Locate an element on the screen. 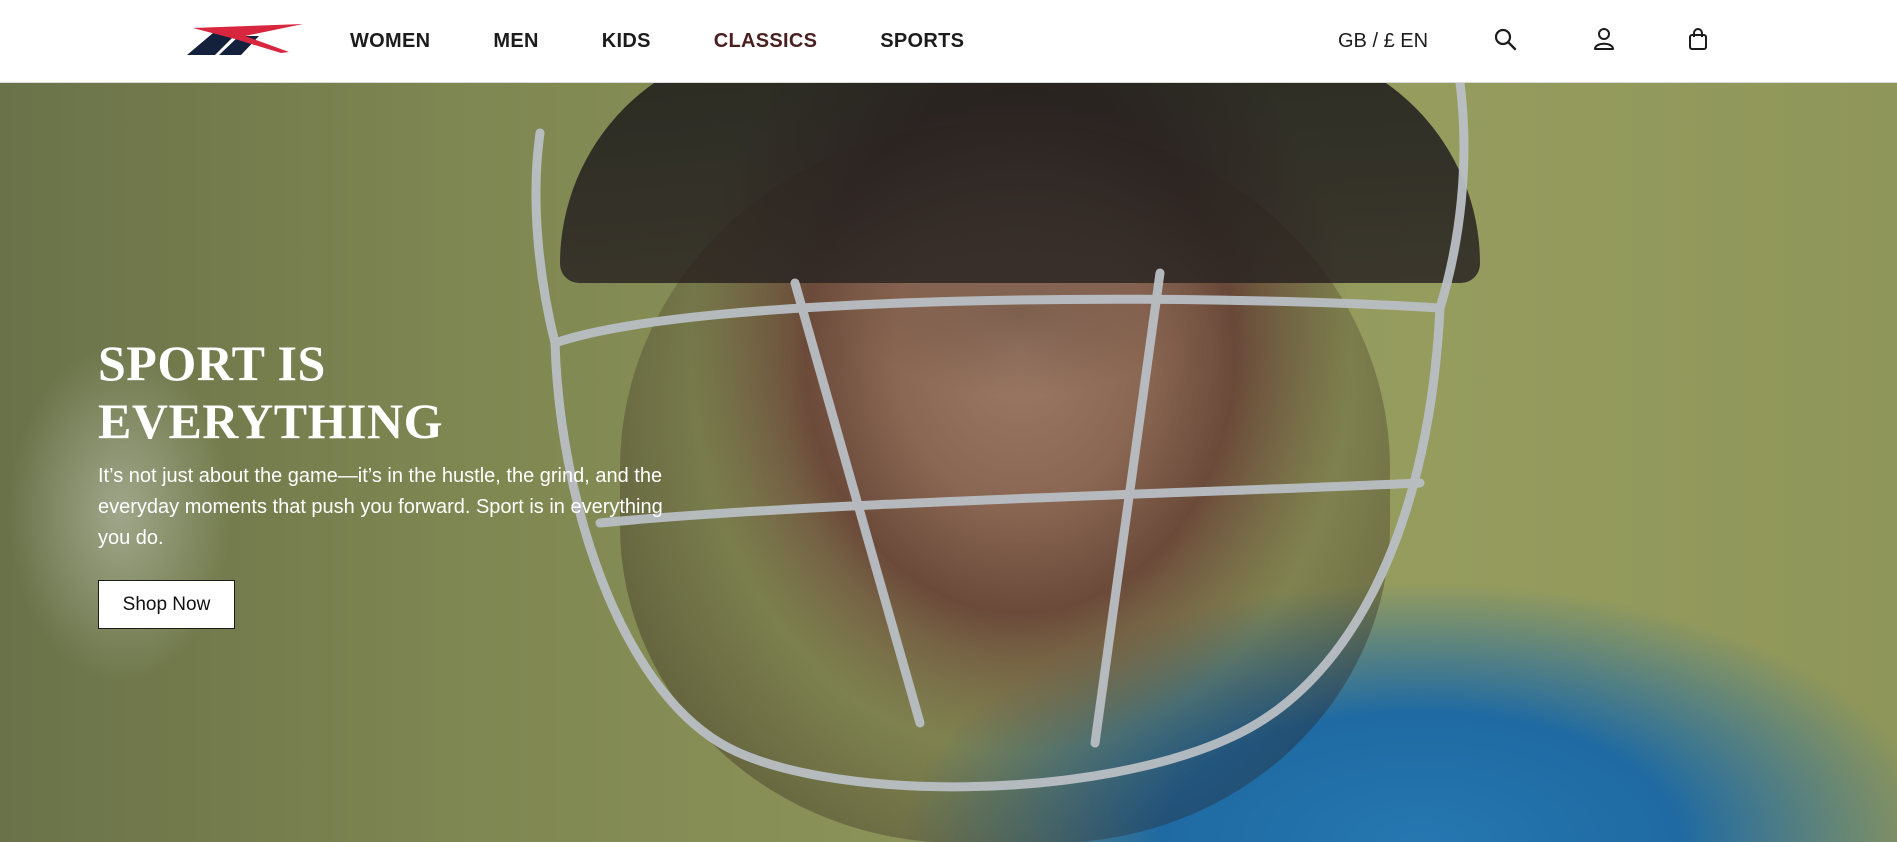  nav-classics: CLASSICS is located at coordinates (766, 41).